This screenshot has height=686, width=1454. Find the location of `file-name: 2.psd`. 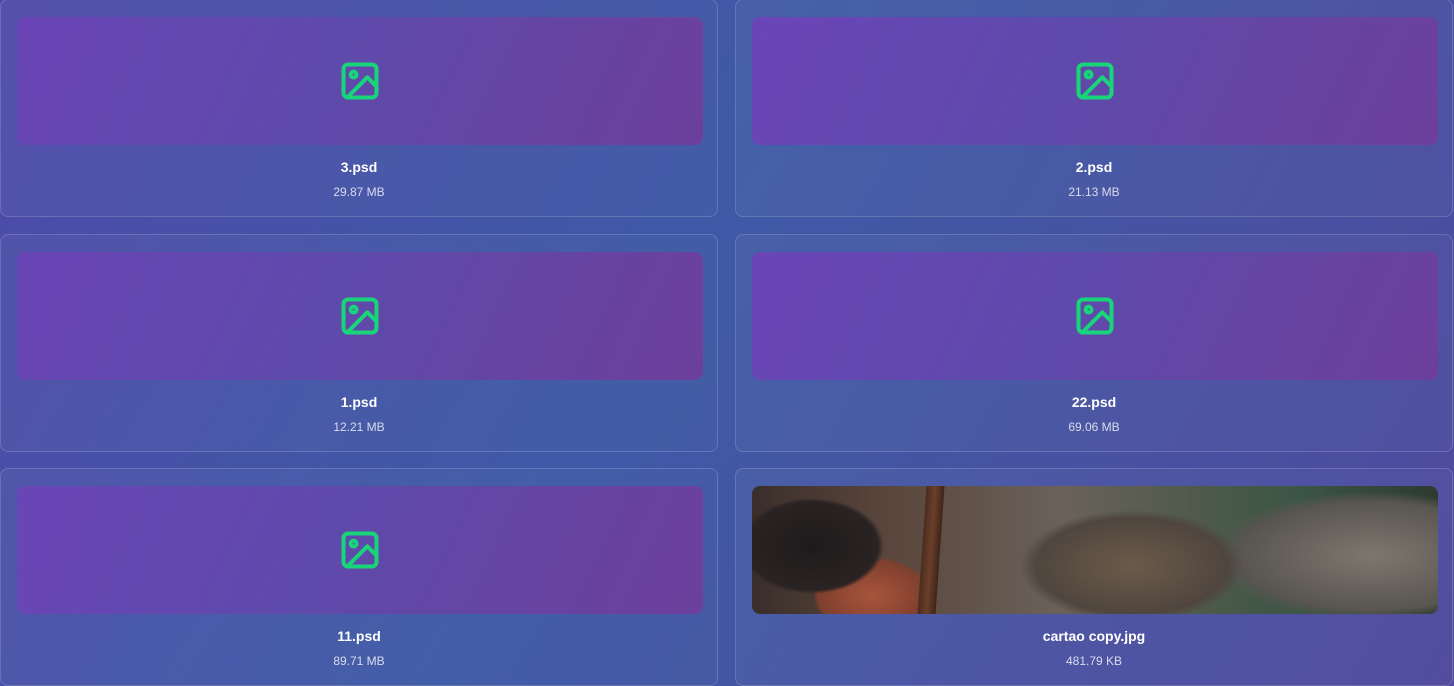

file-name: 2.psd is located at coordinates (1094, 167).